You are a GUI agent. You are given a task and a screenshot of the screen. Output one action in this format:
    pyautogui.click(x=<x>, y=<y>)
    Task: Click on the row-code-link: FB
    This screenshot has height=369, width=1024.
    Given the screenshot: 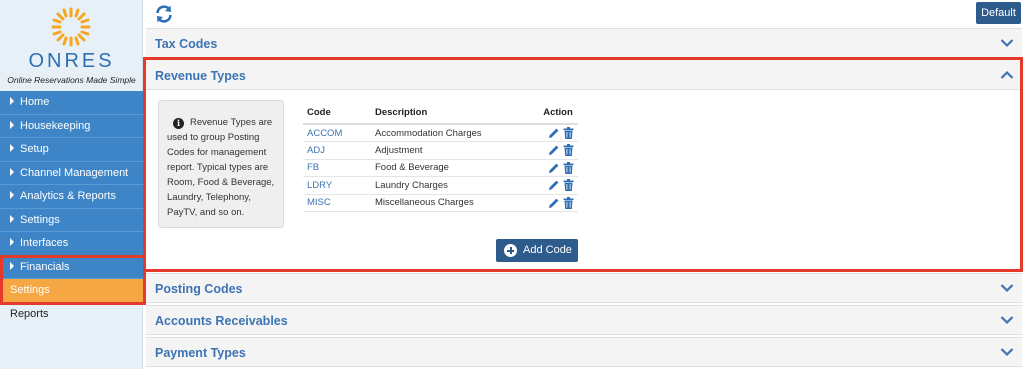 What is the action you would take?
    pyautogui.click(x=337, y=168)
    